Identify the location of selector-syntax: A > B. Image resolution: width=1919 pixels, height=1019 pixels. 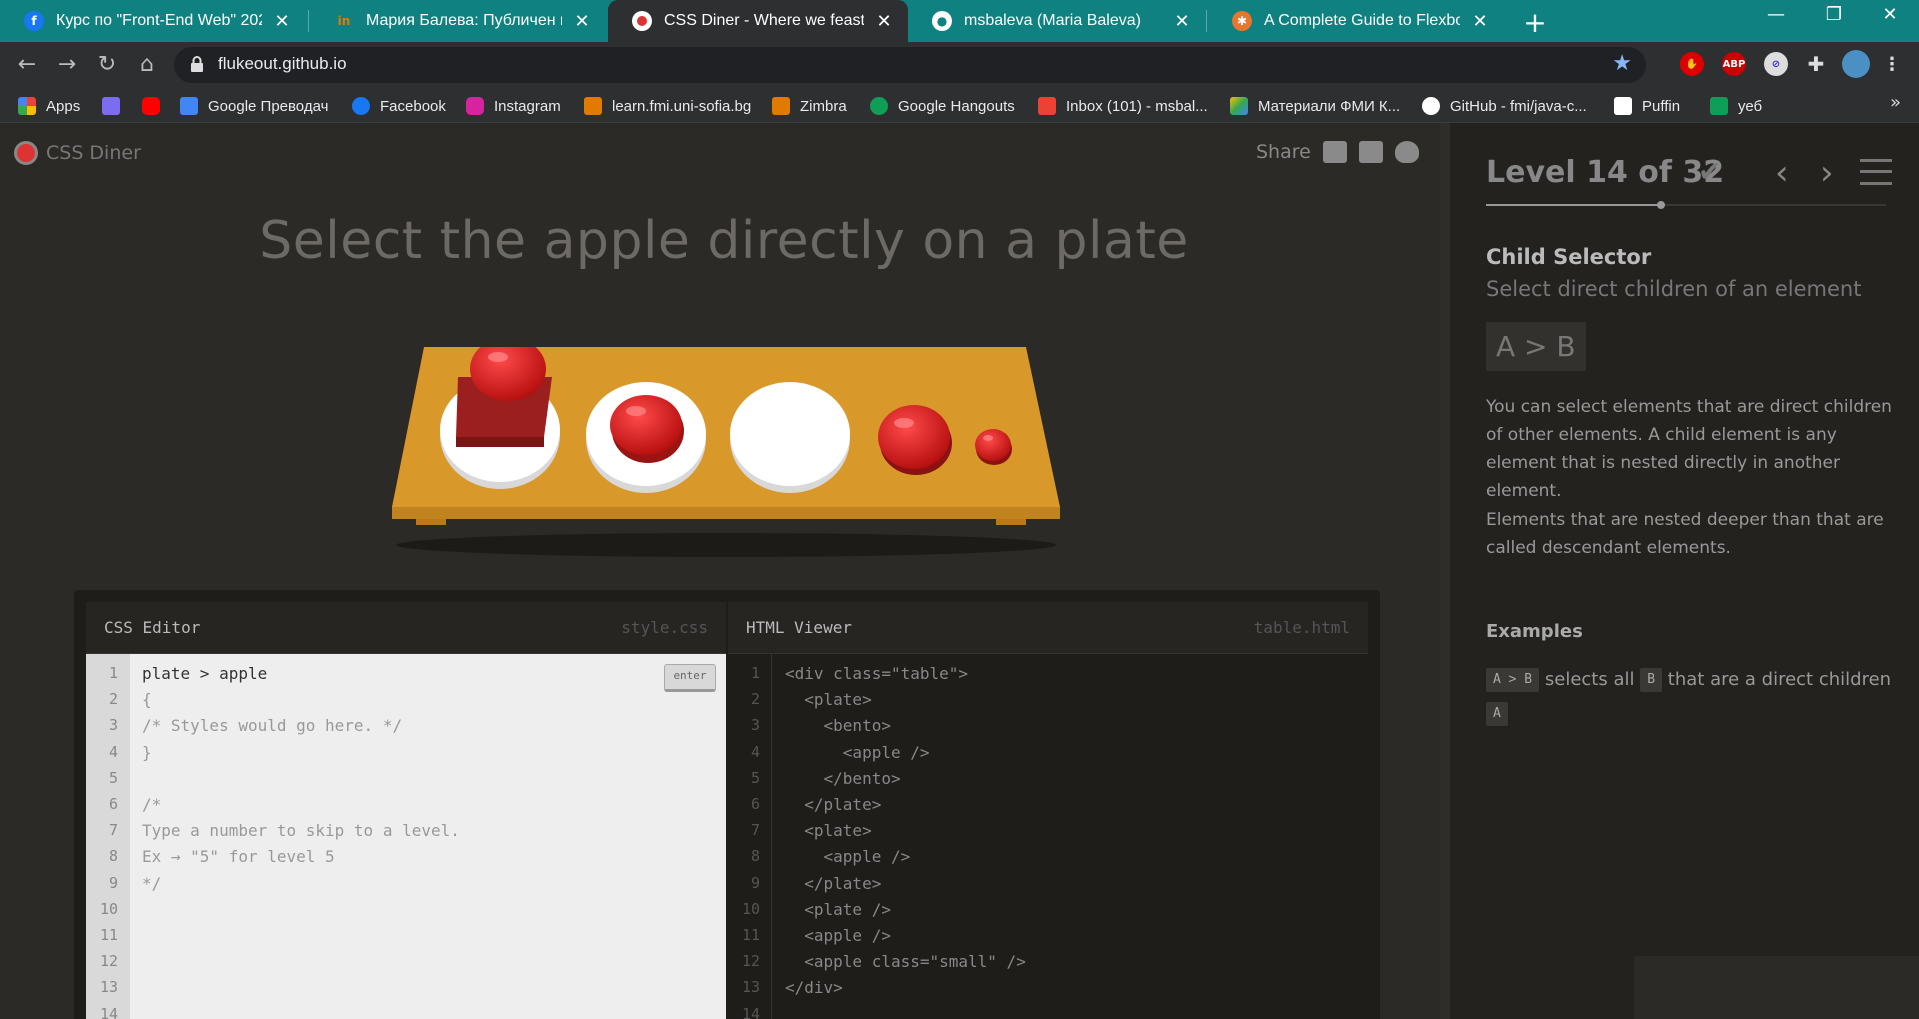
(1536, 346).